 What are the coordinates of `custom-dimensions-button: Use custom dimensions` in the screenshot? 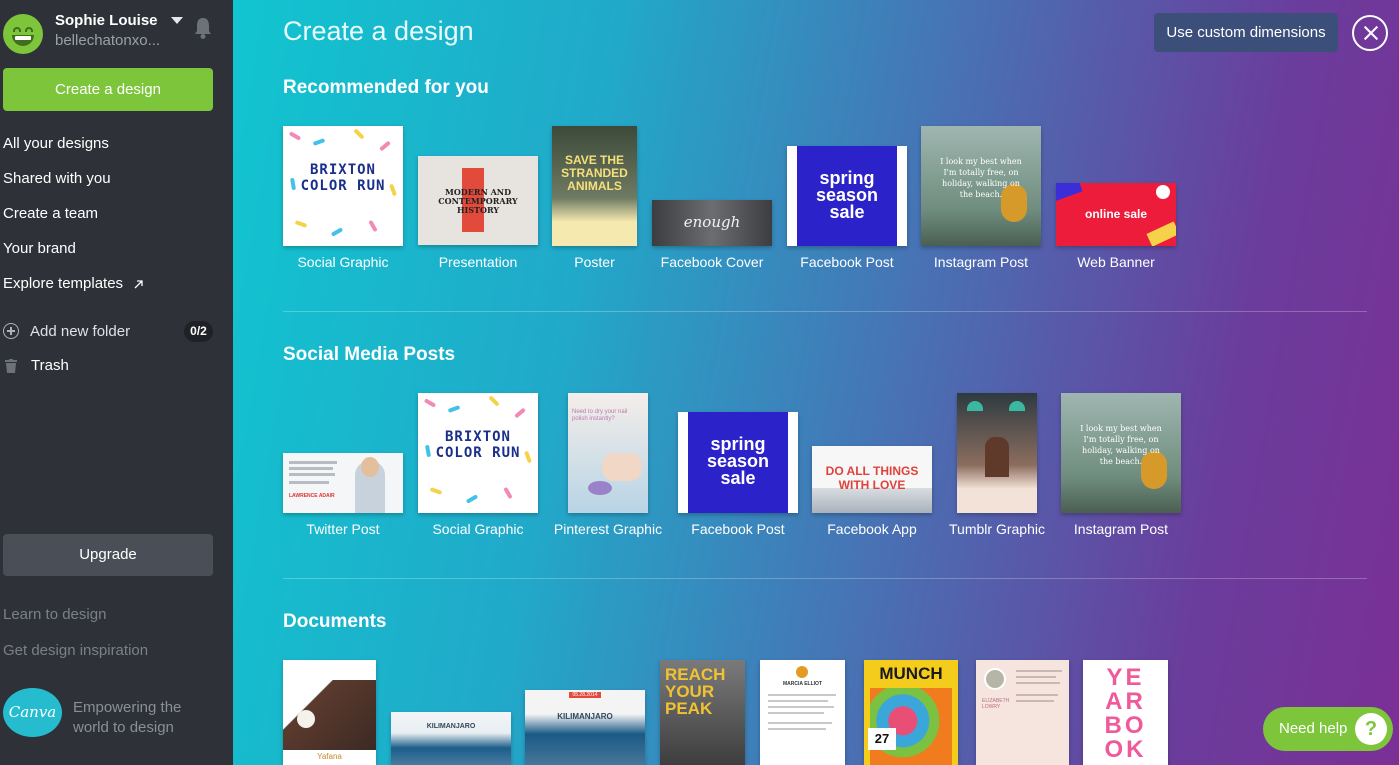 It's located at (1246, 32).